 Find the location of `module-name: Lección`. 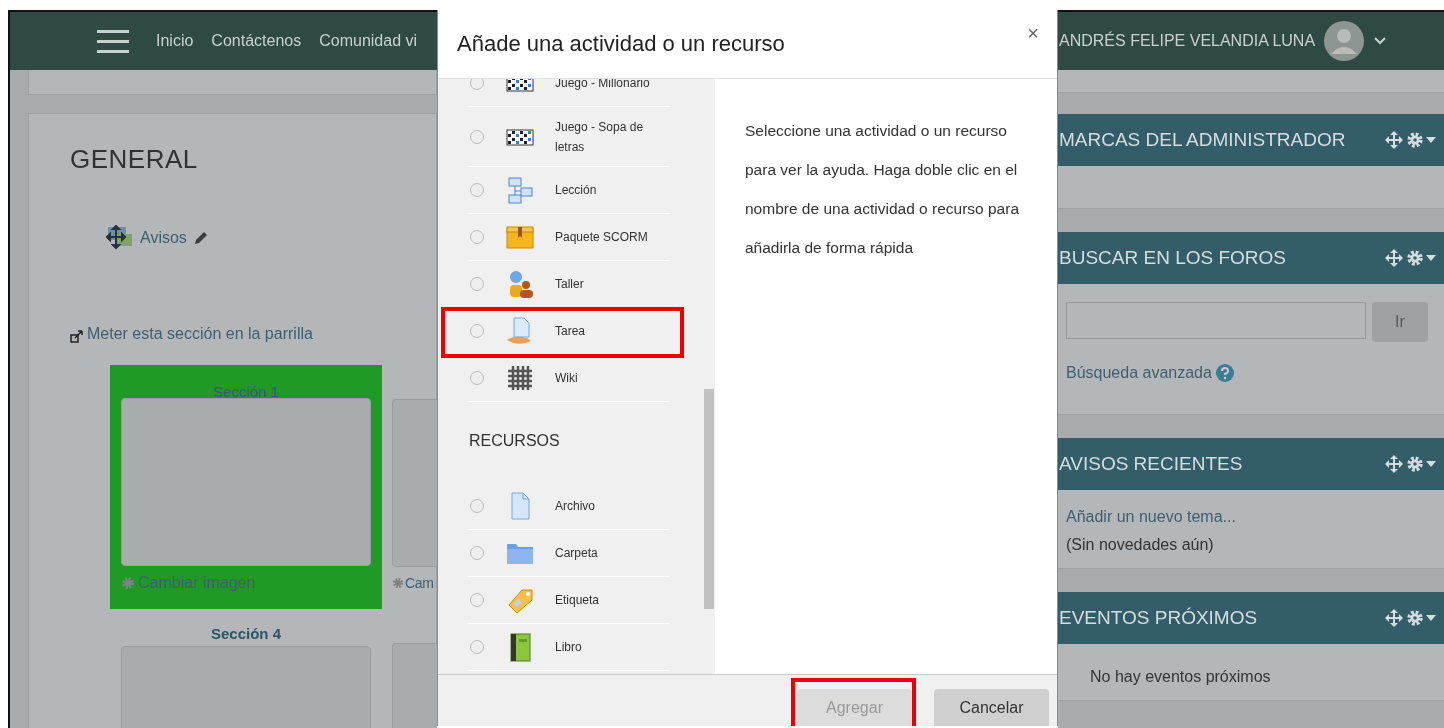

module-name: Lección is located at coordinates (605, 190).